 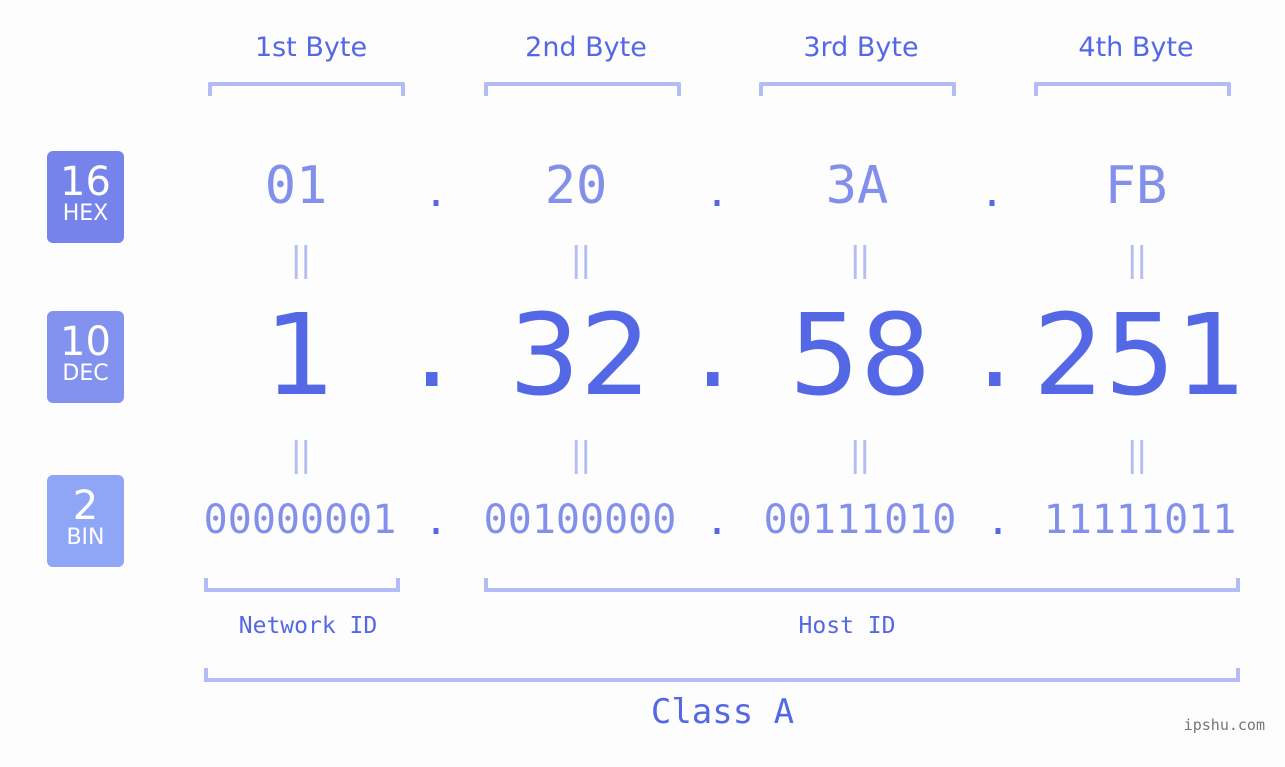 I want to click on hex-value-1: 01, so click(x=296, y=186).